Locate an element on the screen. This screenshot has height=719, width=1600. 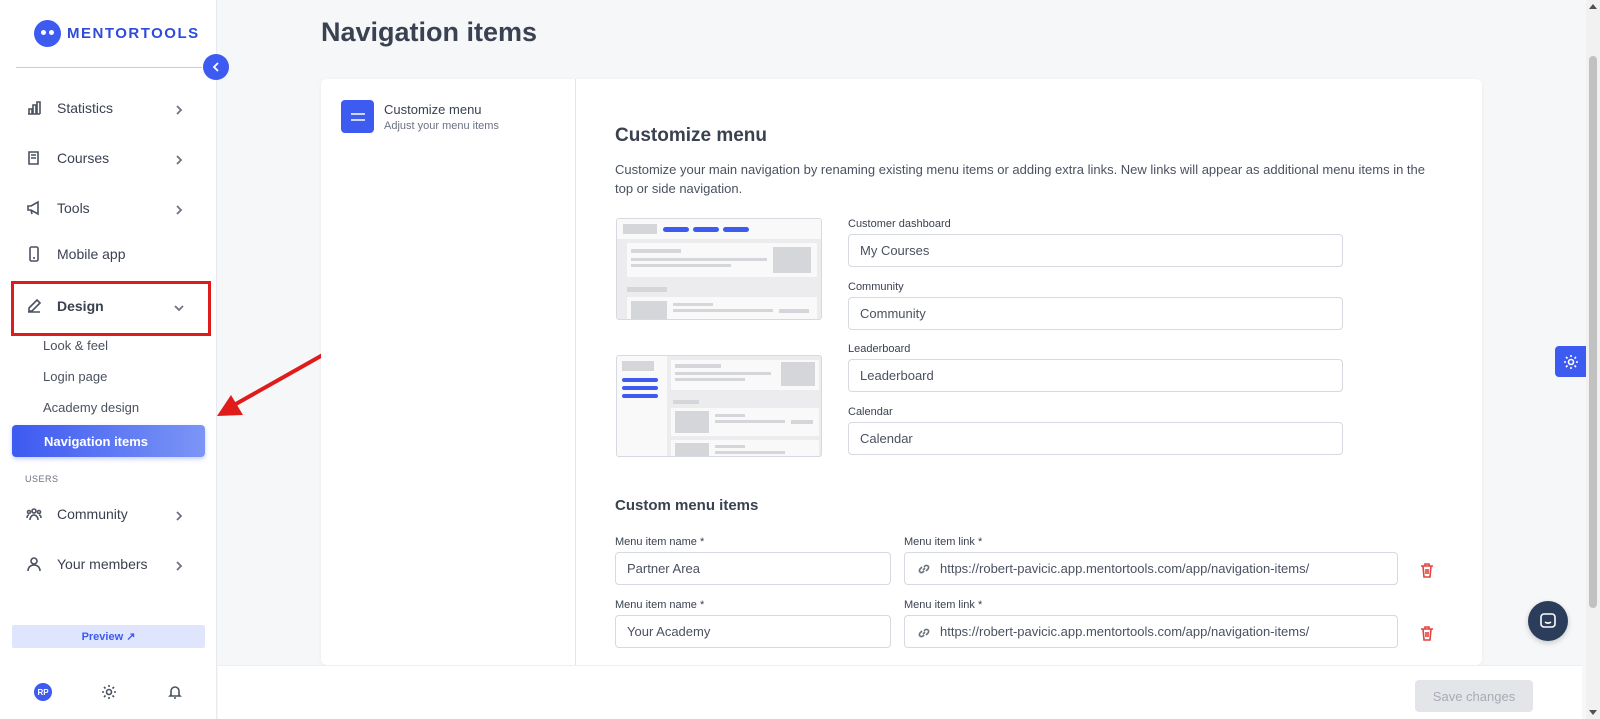
logo-icon is located at coordinates (47, 33).